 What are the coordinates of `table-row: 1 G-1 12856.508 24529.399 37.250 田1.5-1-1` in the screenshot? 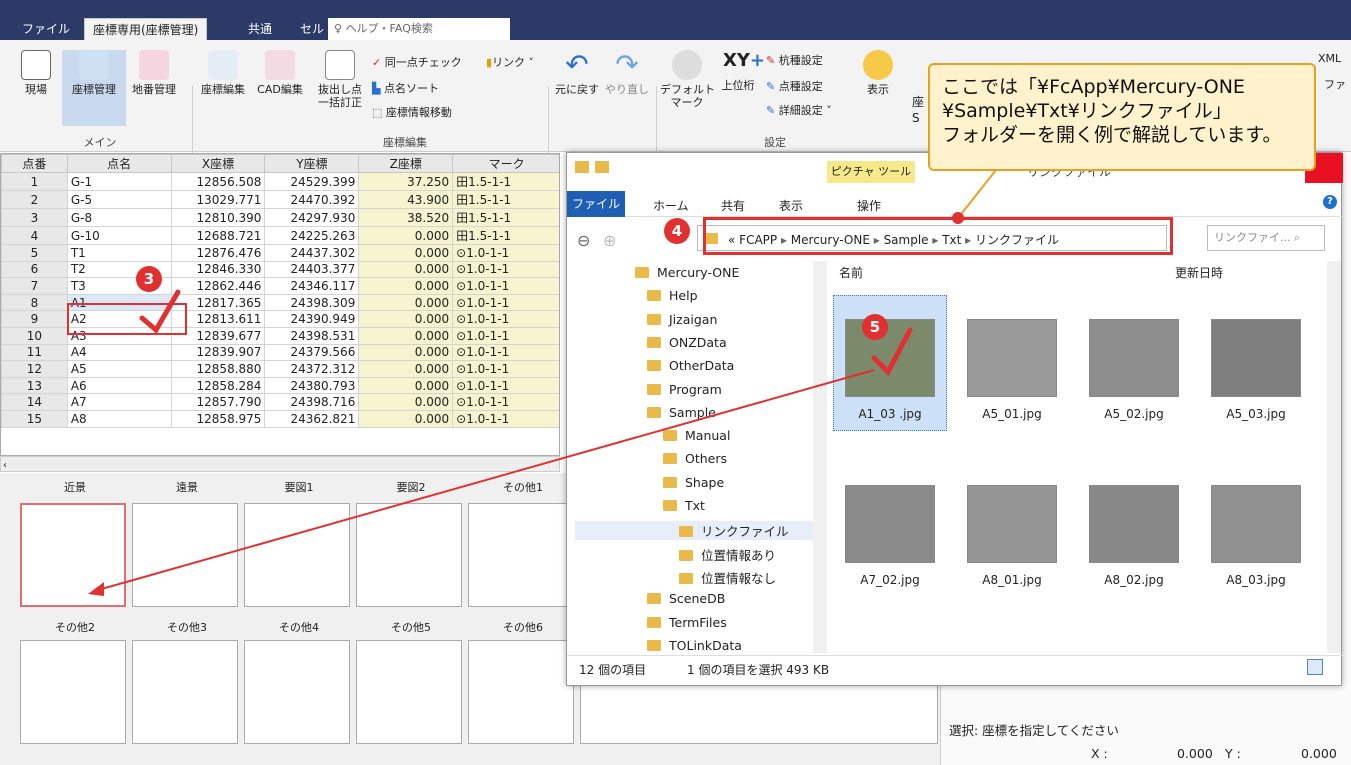 It's located at (280, 181).